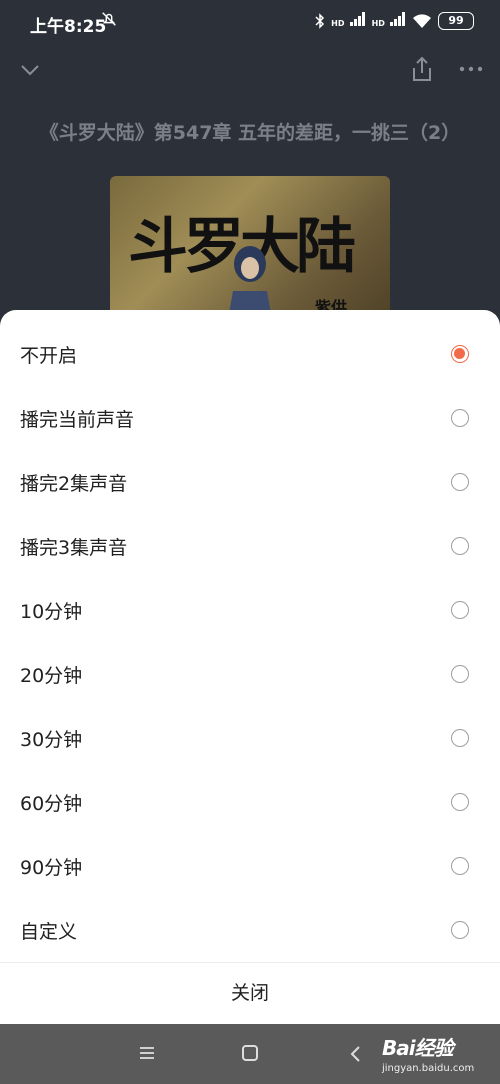  I want to click on share-icon, so click(422, 69).